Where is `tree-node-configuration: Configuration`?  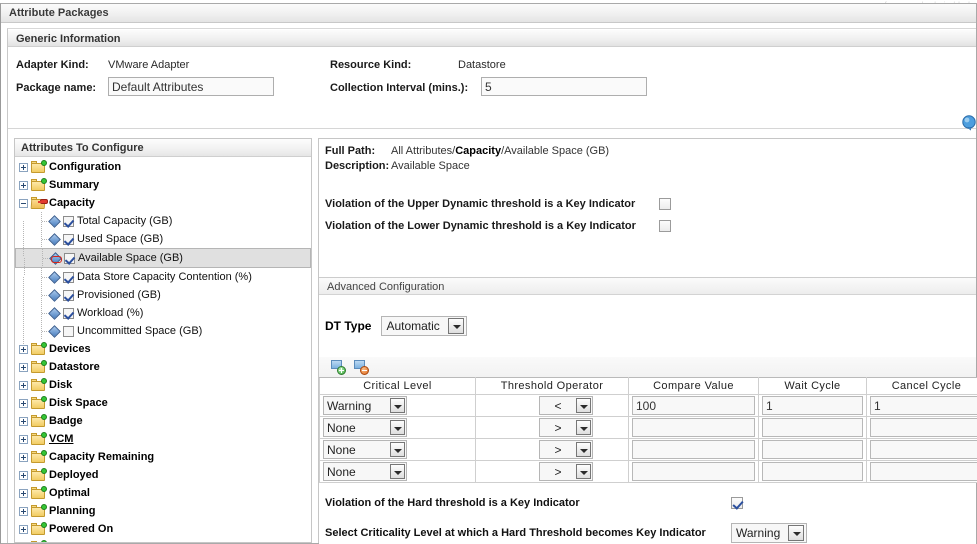
tree-node-configuration: Configuration is located at coordinates (163, 167).